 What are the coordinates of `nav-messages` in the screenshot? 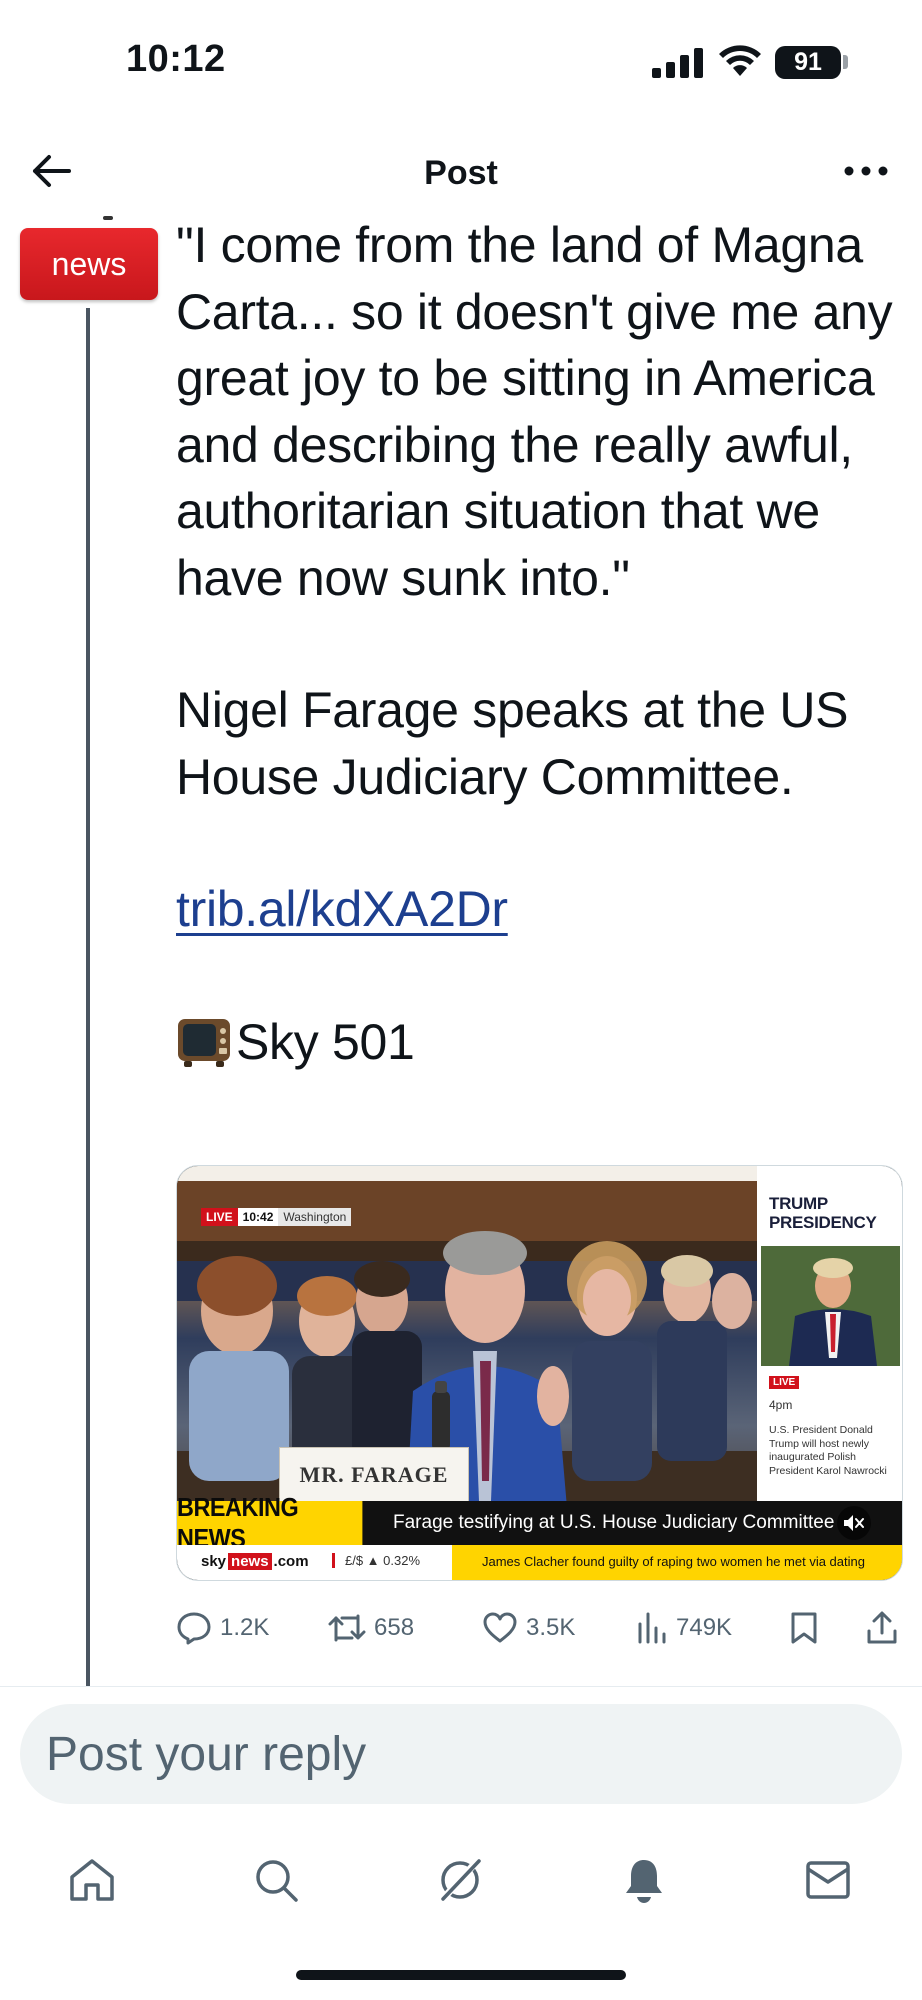 It's located at (828, 1880).